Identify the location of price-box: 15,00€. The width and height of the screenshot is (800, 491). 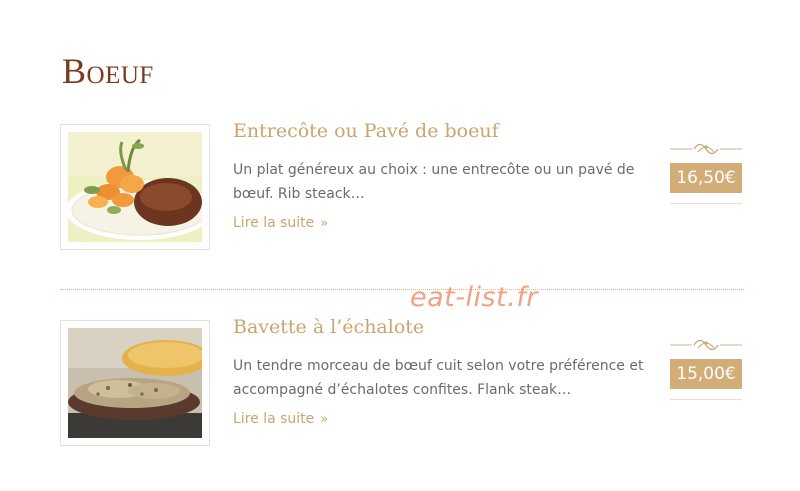
(706, 367).